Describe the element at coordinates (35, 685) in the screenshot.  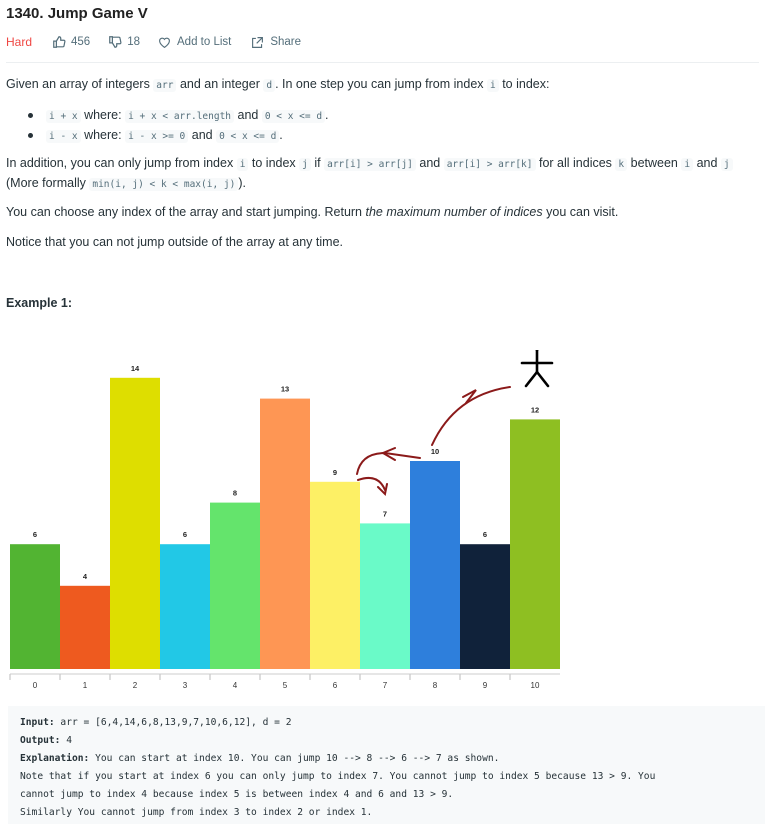
I see `x-tick-label: 0` at that location.